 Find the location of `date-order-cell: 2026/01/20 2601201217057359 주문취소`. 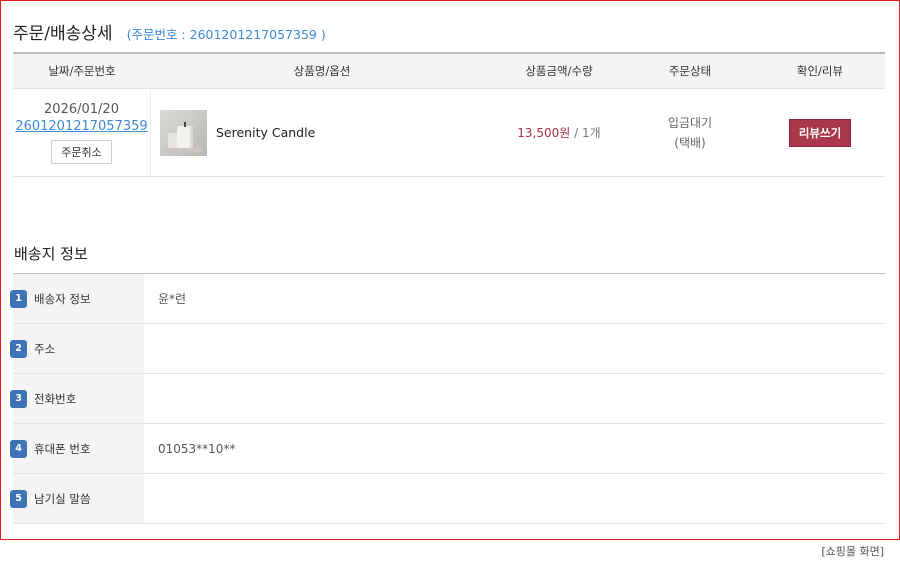

date-order-cell: 2026/01/20 2601201217057359 주문취소 is located at coordinates (82, 132).